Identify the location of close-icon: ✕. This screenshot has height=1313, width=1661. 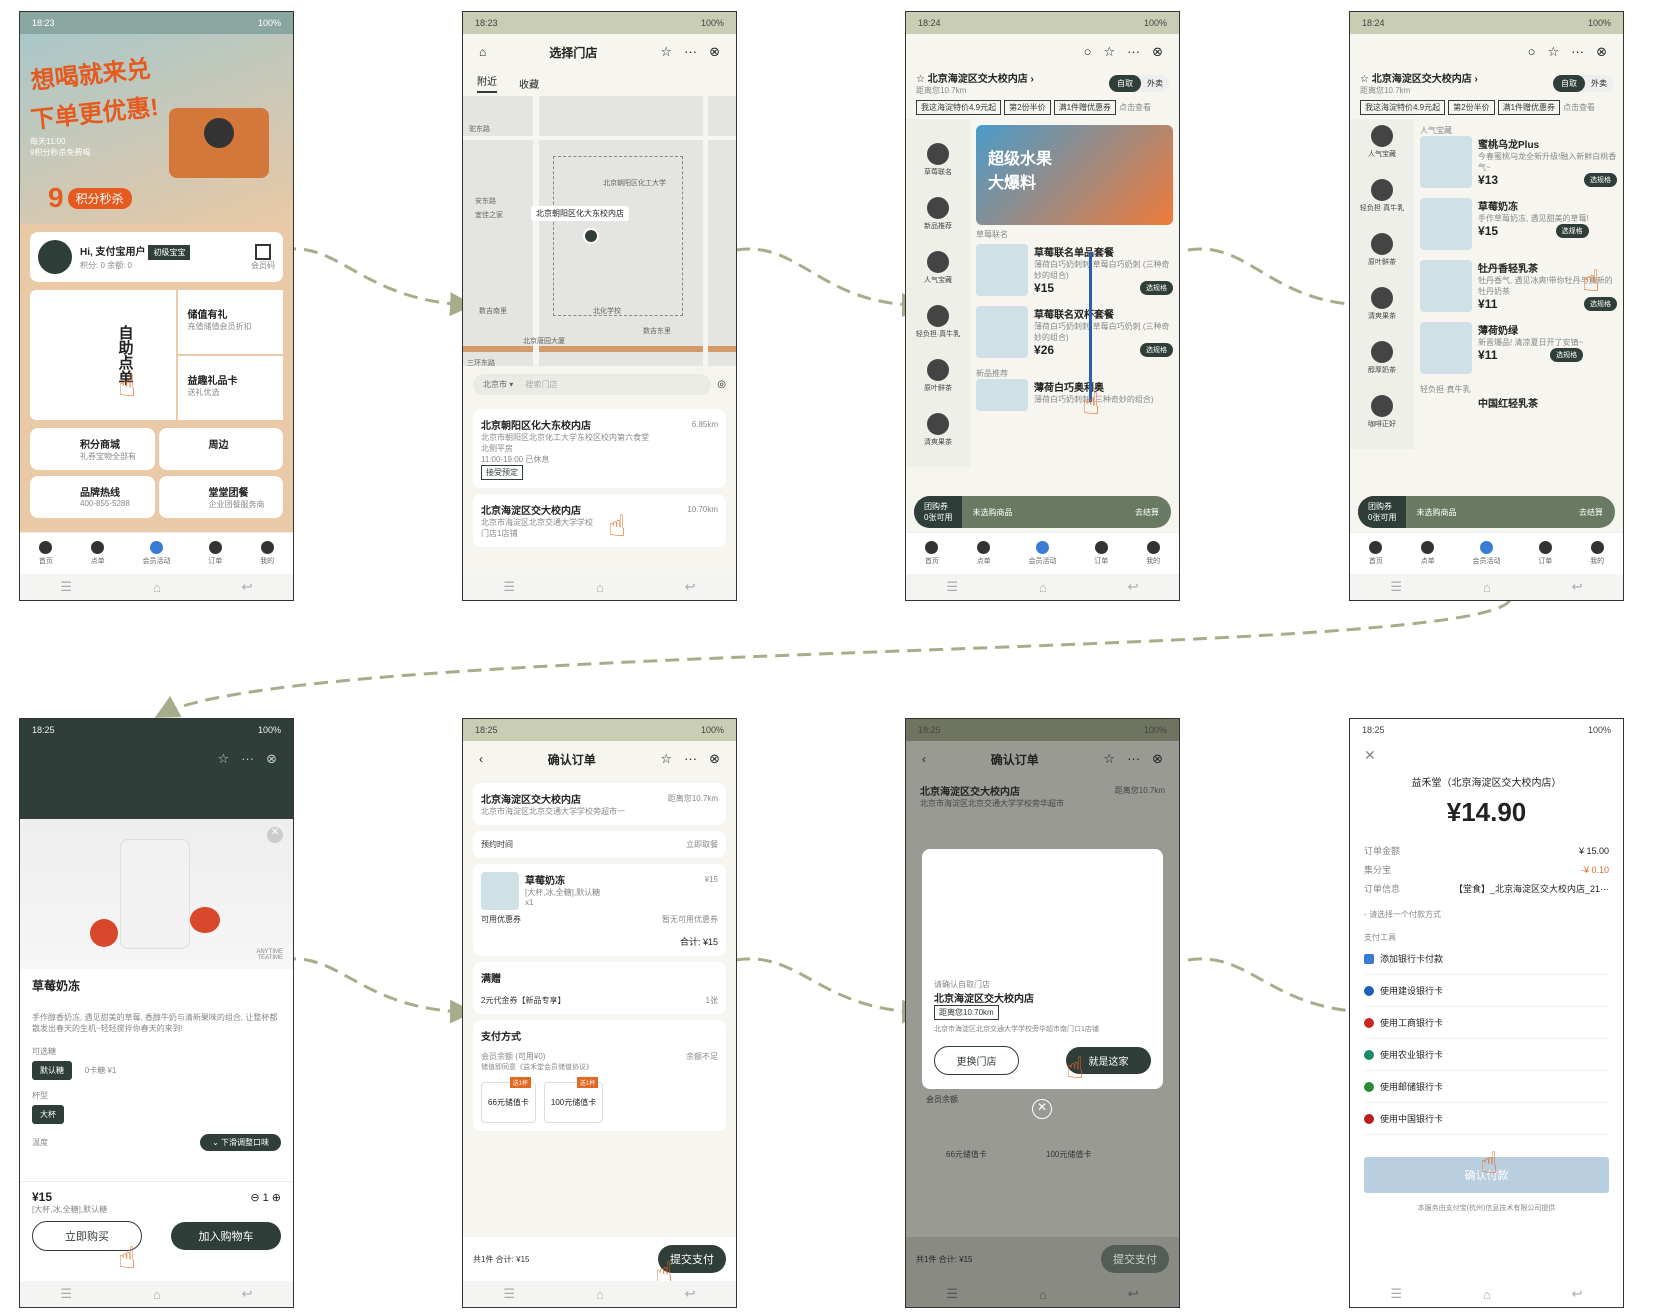
(1486, 755).